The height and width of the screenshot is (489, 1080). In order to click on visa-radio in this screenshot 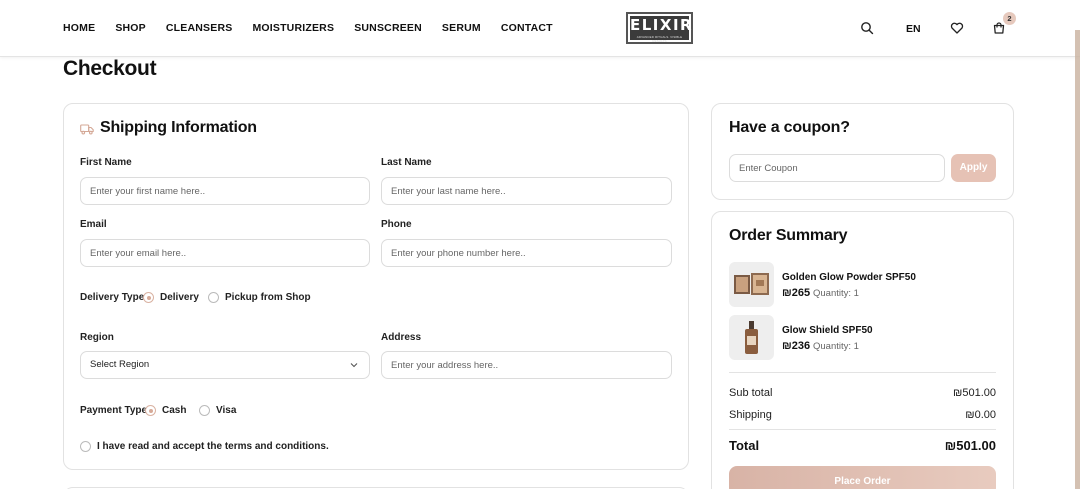, I will do `click(204, 410)`.